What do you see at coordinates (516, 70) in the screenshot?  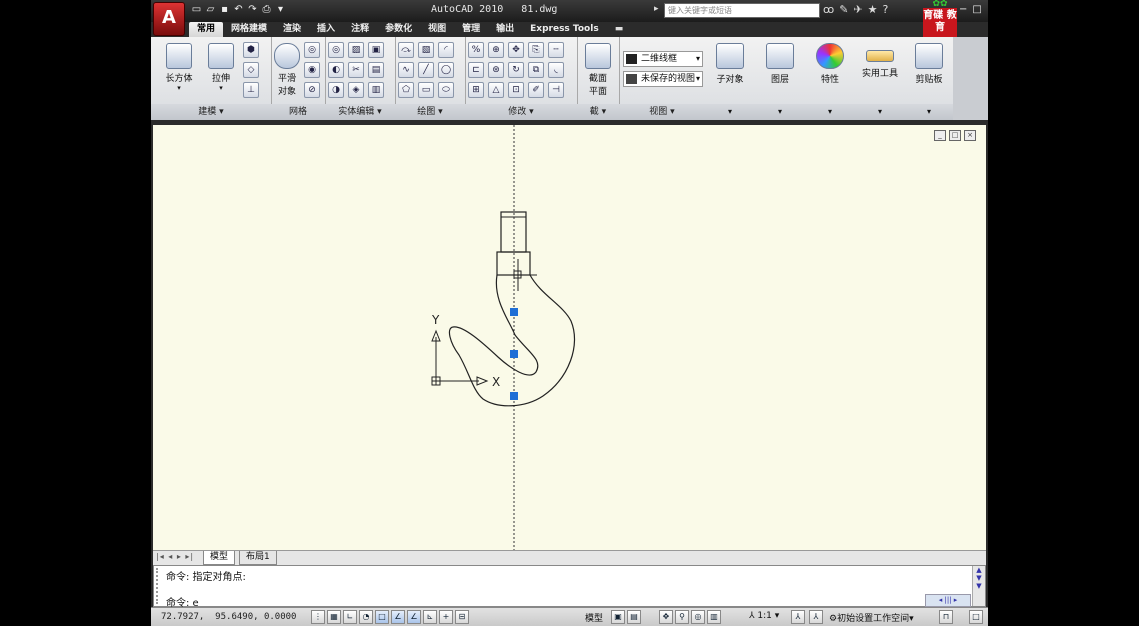 I see `rotate-icon: ↻` at bounding box center [516, 70].